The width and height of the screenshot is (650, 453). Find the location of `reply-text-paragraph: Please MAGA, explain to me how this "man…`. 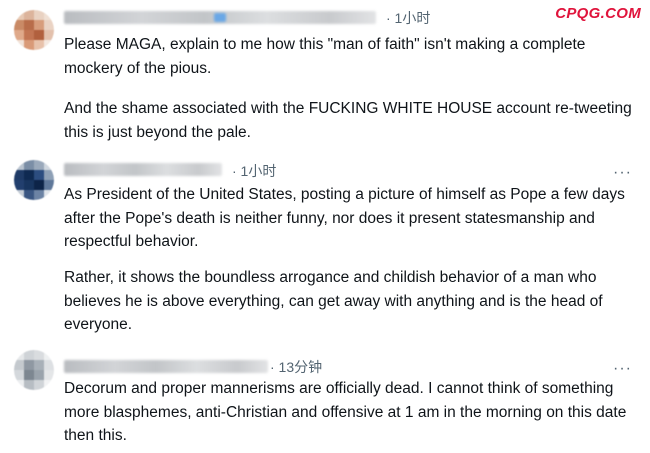

reply-text-paragraph: Please MAGA, explain to me how this "man… is located at coordinates (327, 56).